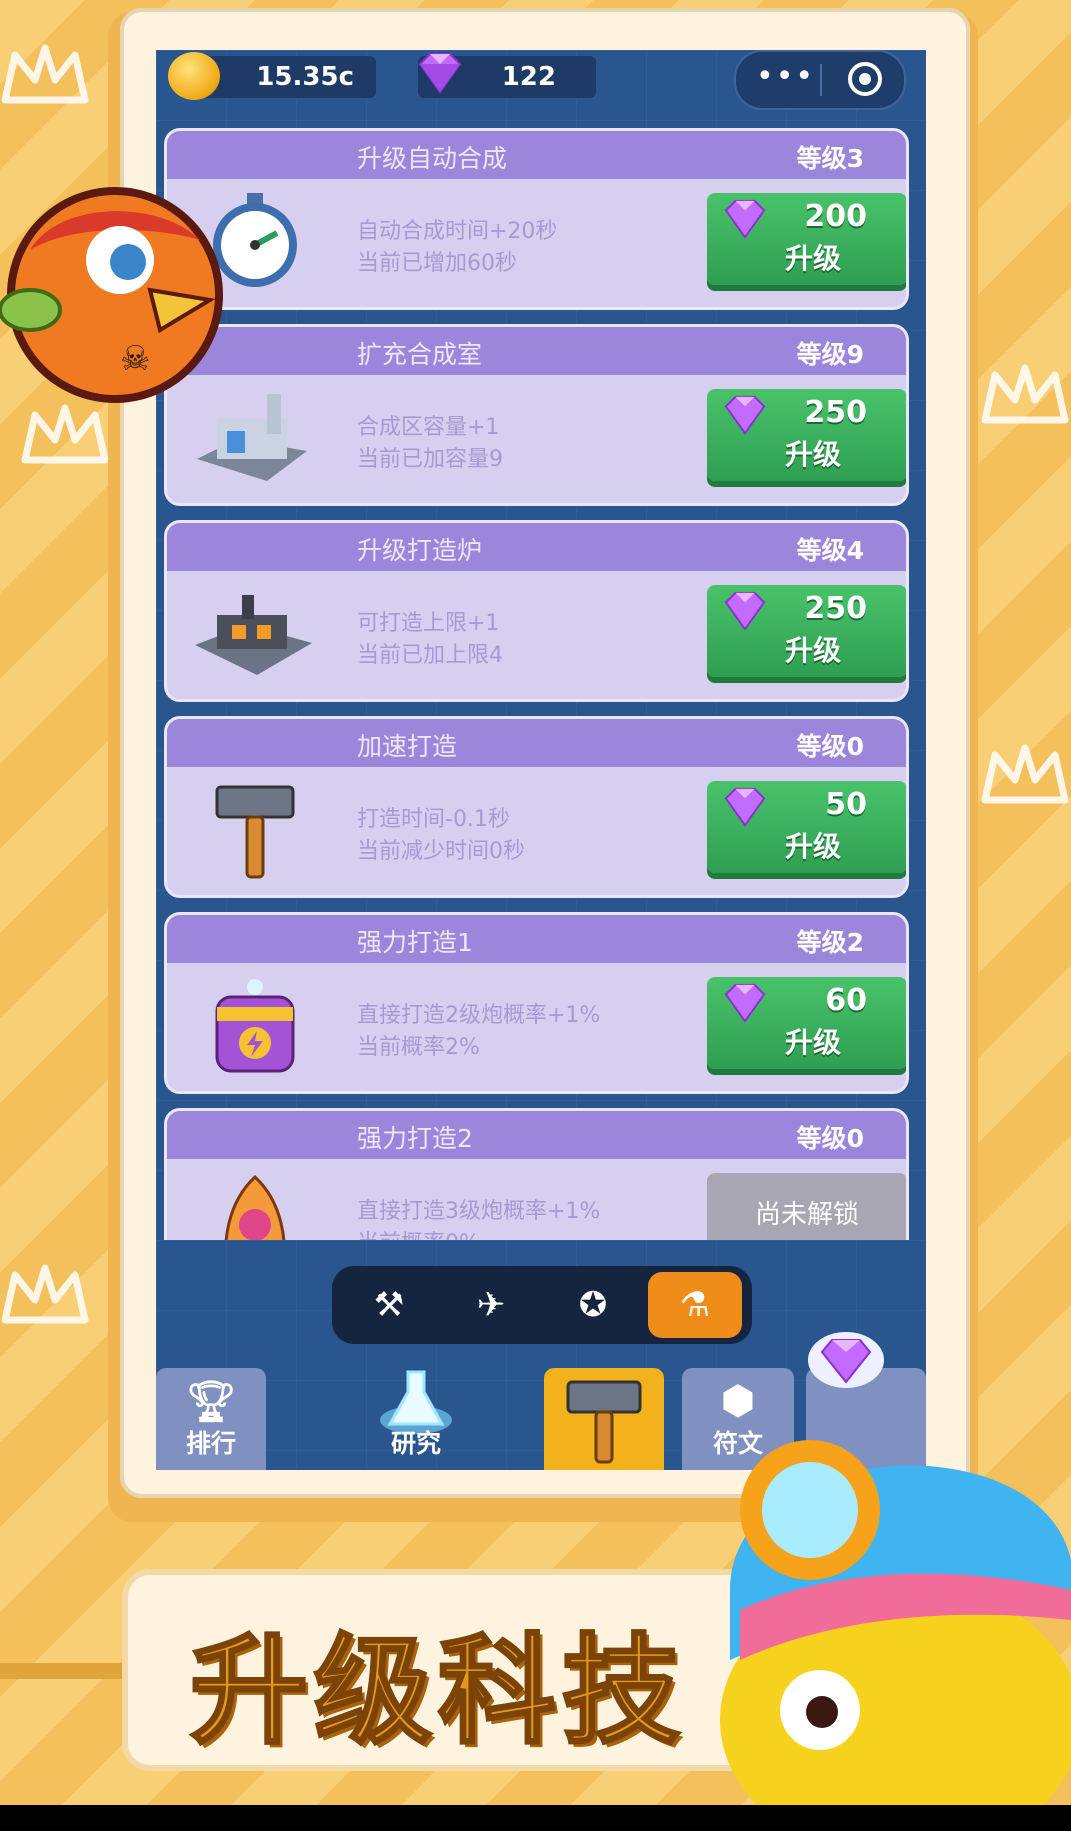 This screenshot has width=1071, height=1831. What do you see at coordinates (418, 1232) in the screenshot?
I see `card-current: 当前概率0%` at bounding box center [418, 1232].